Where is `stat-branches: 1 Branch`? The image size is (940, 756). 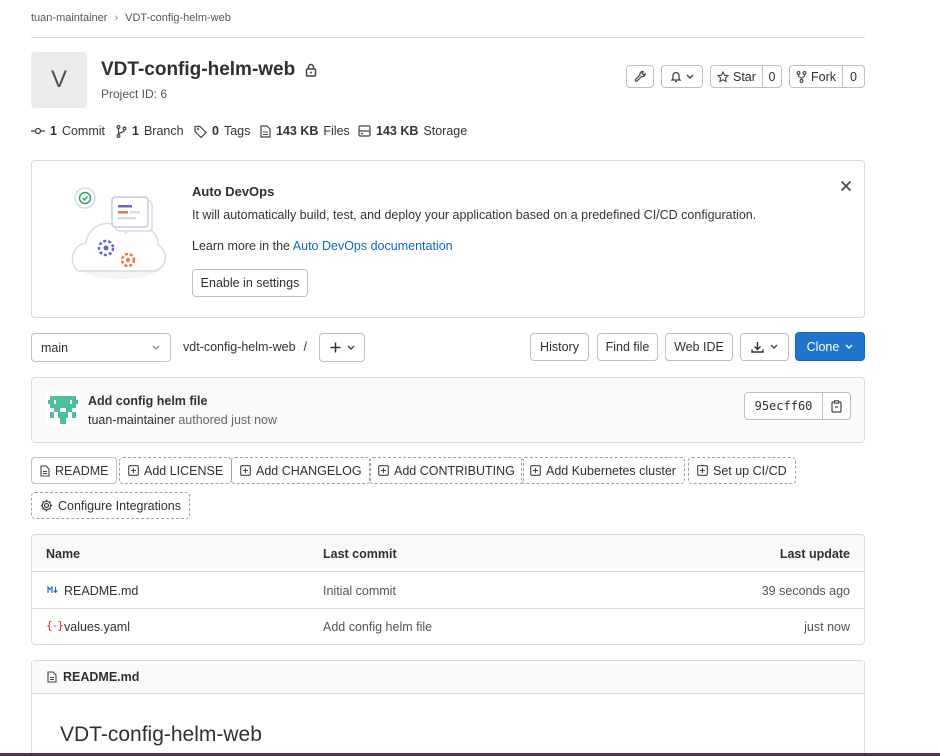
stat-branches: 1 Branch is located at coordinates (150, 131).